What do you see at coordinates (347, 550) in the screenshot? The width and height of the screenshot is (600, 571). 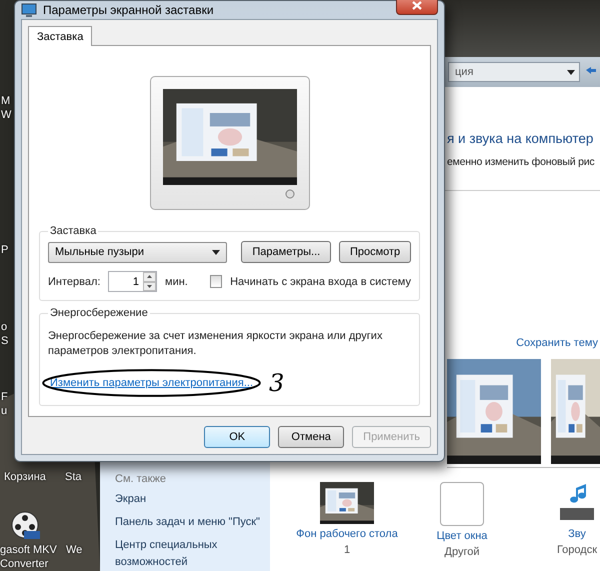 I see `item-value: 1` at bounding box center [347, 550].